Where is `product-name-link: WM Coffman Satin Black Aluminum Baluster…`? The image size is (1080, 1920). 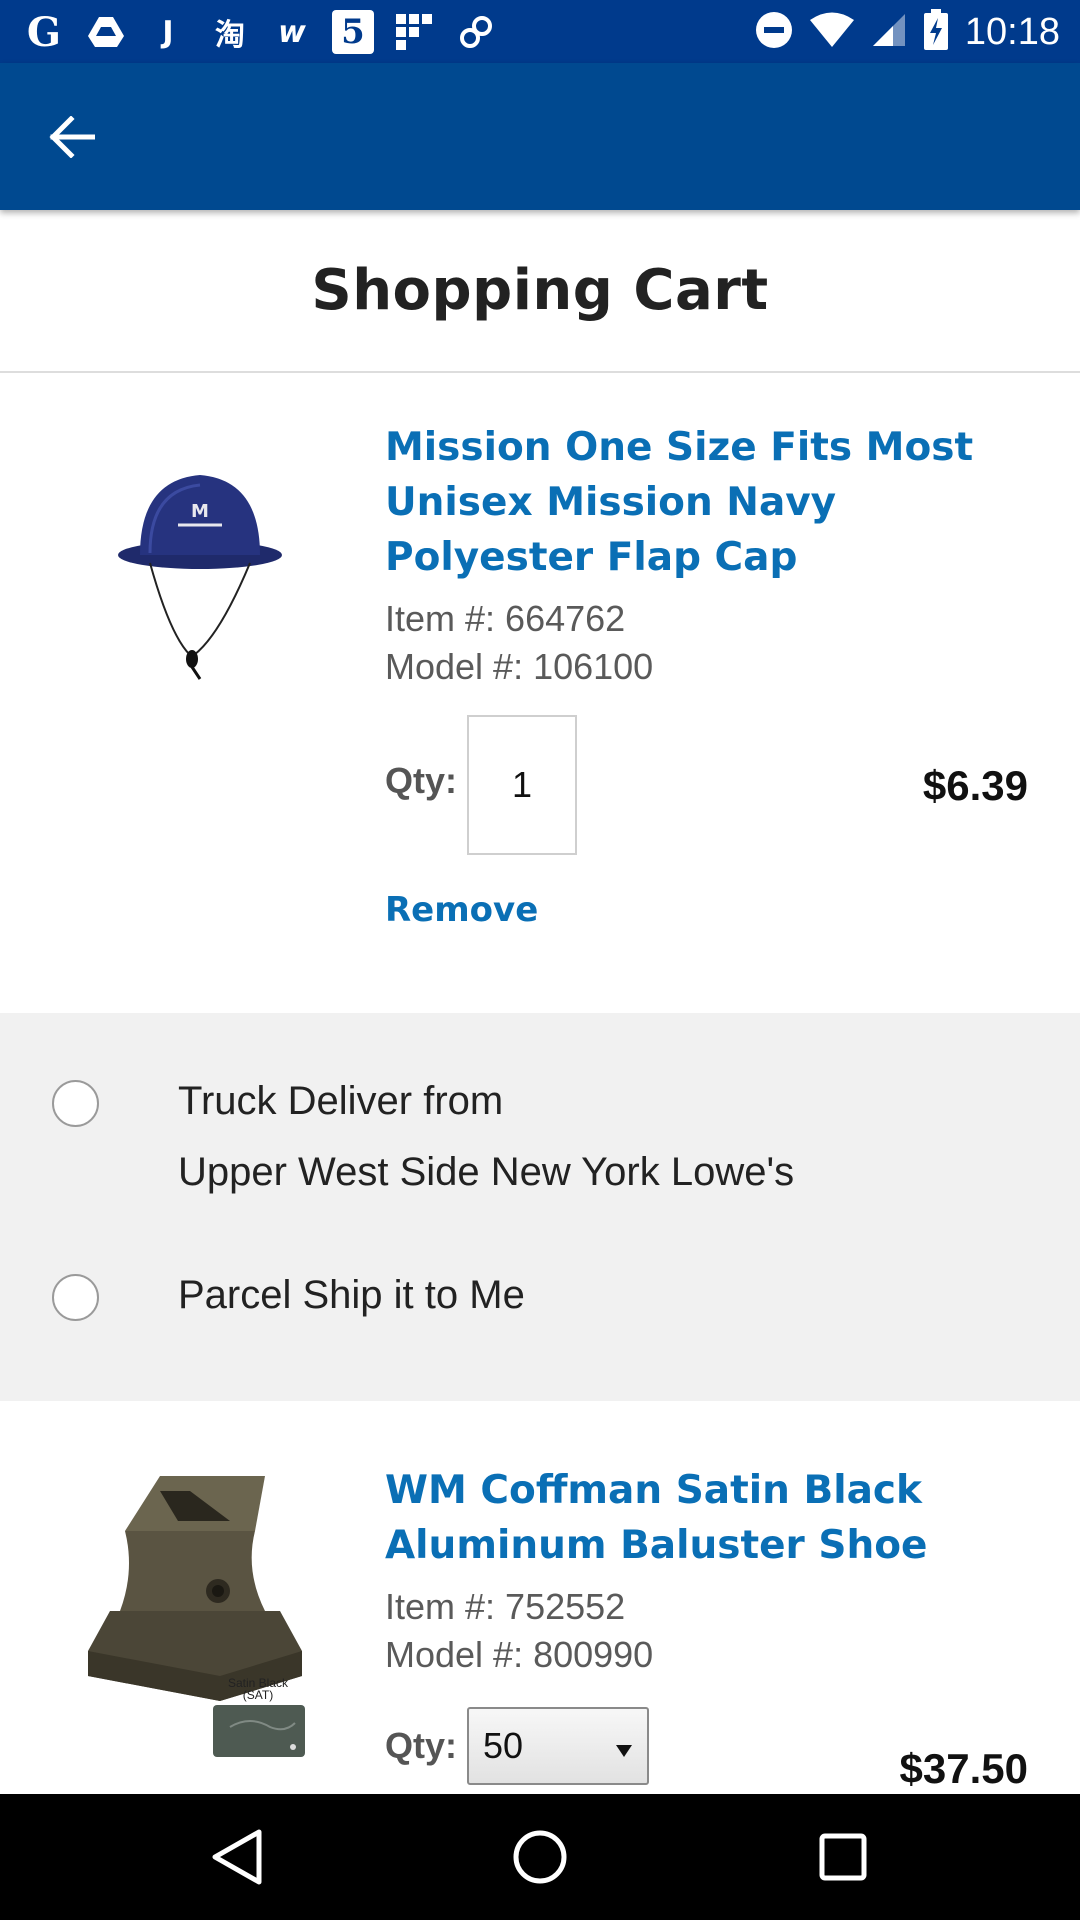 product-name-link: WM Coffman Satin Black Aluminum Baluster… is located at coordinates (712, 1518).